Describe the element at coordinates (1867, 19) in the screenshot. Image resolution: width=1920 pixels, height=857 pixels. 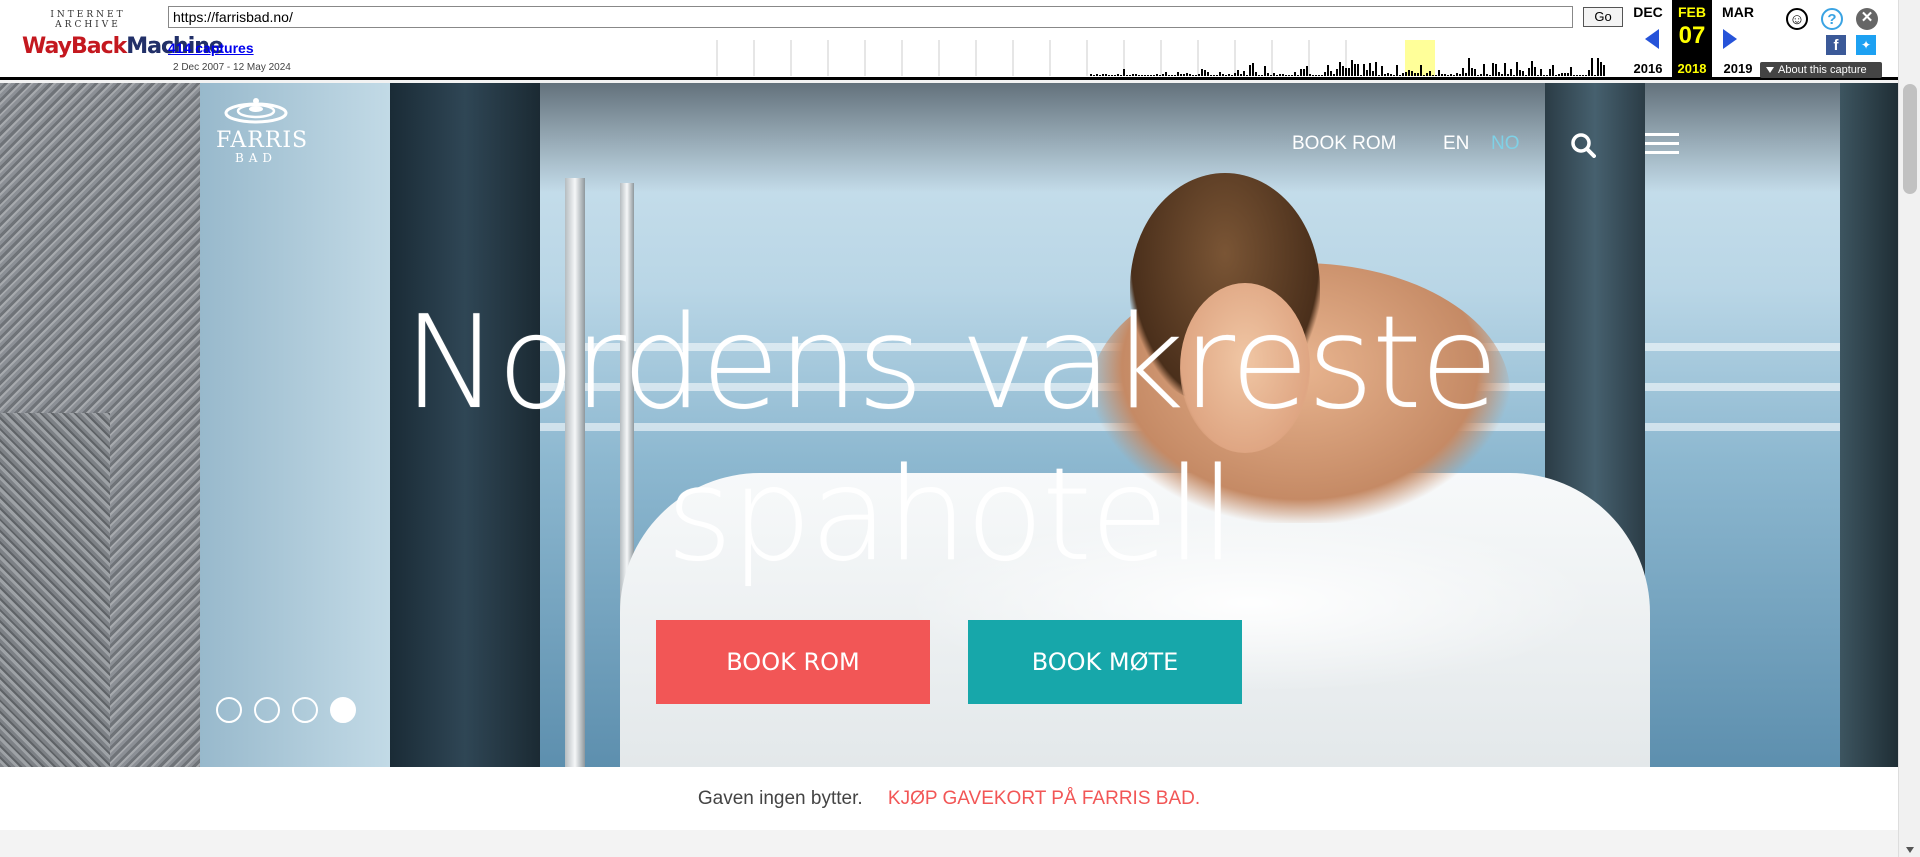
I see `close-icon: ✕` at that location.